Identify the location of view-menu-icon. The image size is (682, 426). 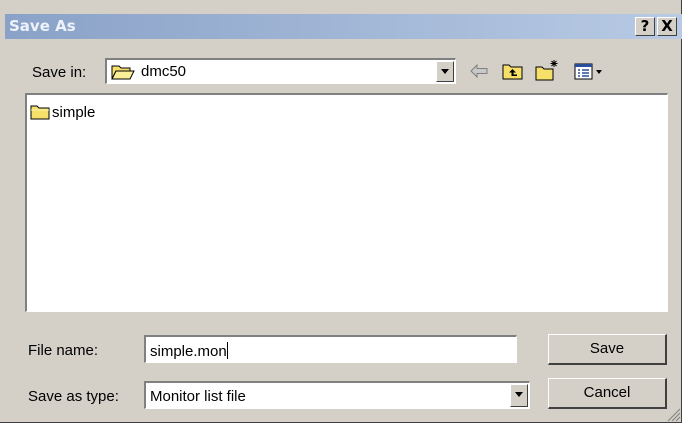
(595, 71).